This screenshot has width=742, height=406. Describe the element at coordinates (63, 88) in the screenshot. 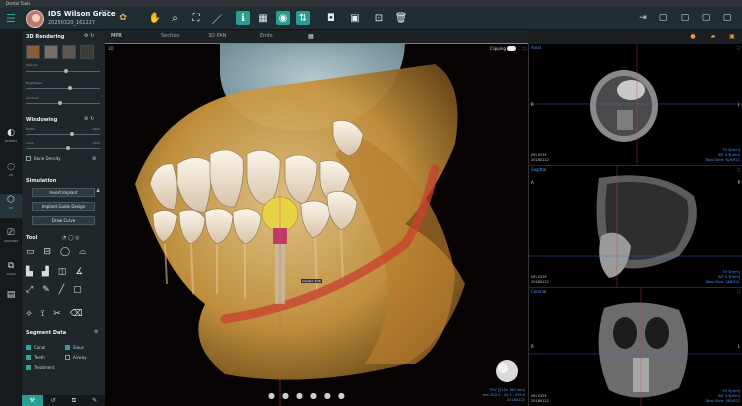

I see `brightness-slider` at that location.